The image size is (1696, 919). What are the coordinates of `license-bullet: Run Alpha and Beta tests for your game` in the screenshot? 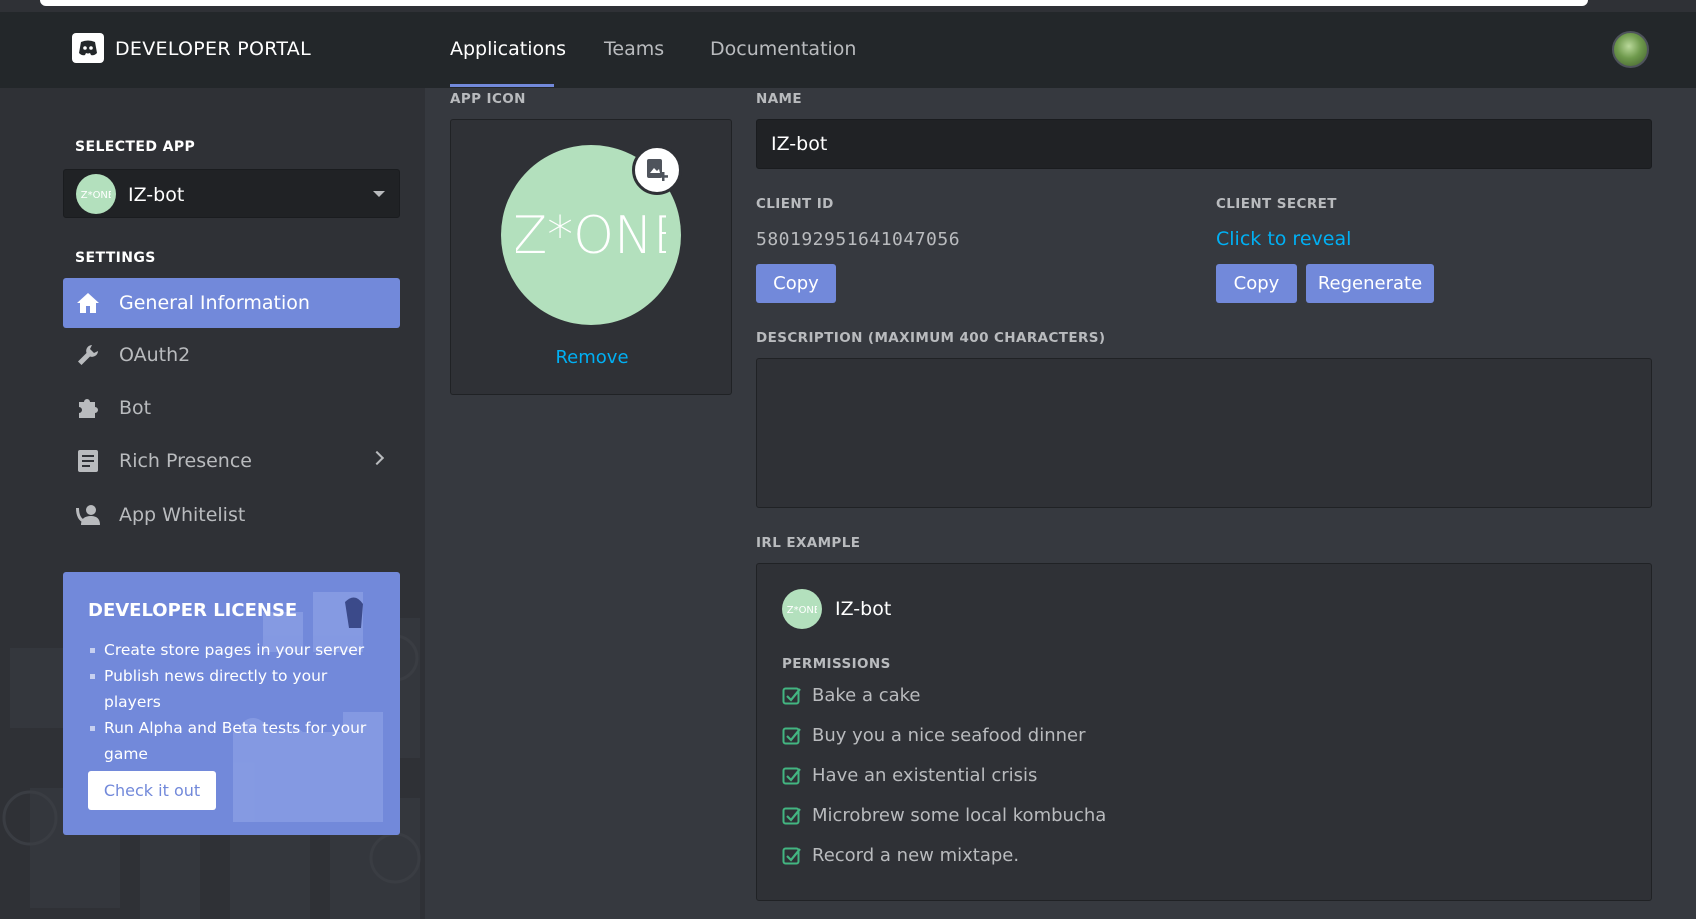 It's located at (238, 741).